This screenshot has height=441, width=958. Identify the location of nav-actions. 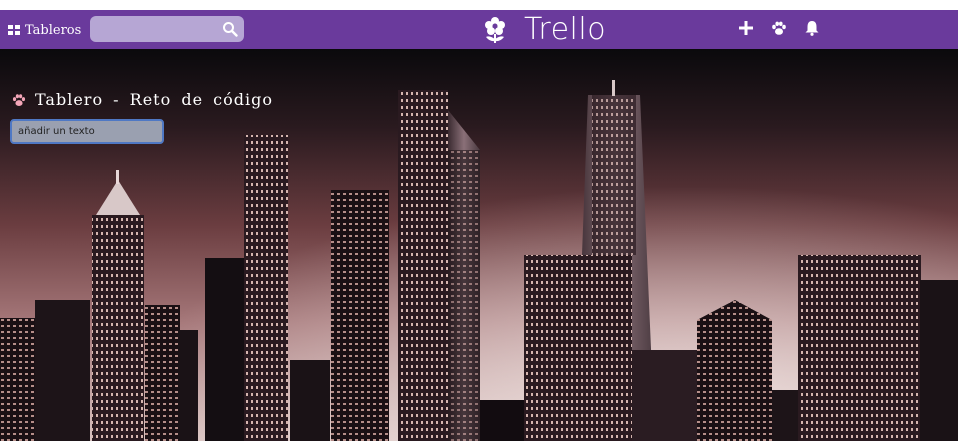
(779, 28).